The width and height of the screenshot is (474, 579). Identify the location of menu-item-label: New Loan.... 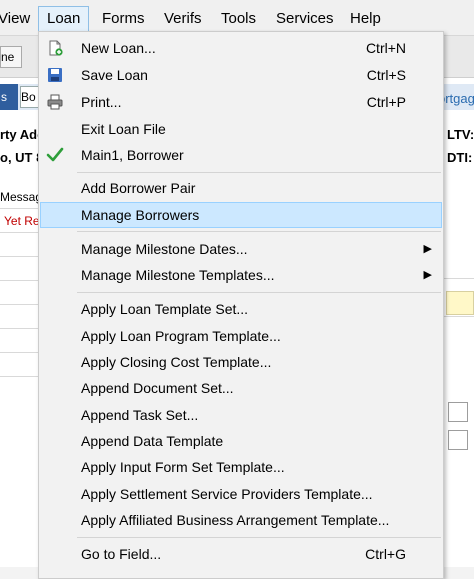
(118, 48).